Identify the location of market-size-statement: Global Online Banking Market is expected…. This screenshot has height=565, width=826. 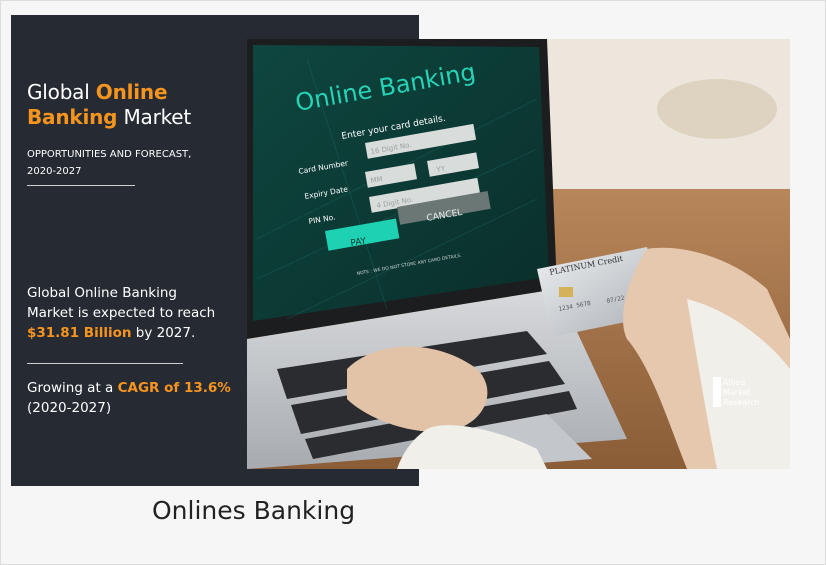
(121, 313).